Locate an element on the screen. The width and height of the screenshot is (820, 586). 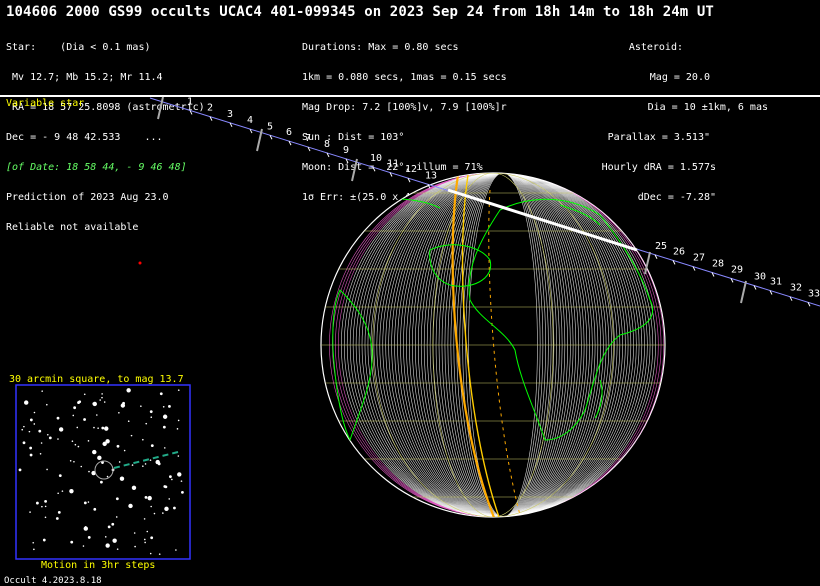
finder-title: 30 arcmin square, to mag 13.7 is located at coordinates (96, 379).